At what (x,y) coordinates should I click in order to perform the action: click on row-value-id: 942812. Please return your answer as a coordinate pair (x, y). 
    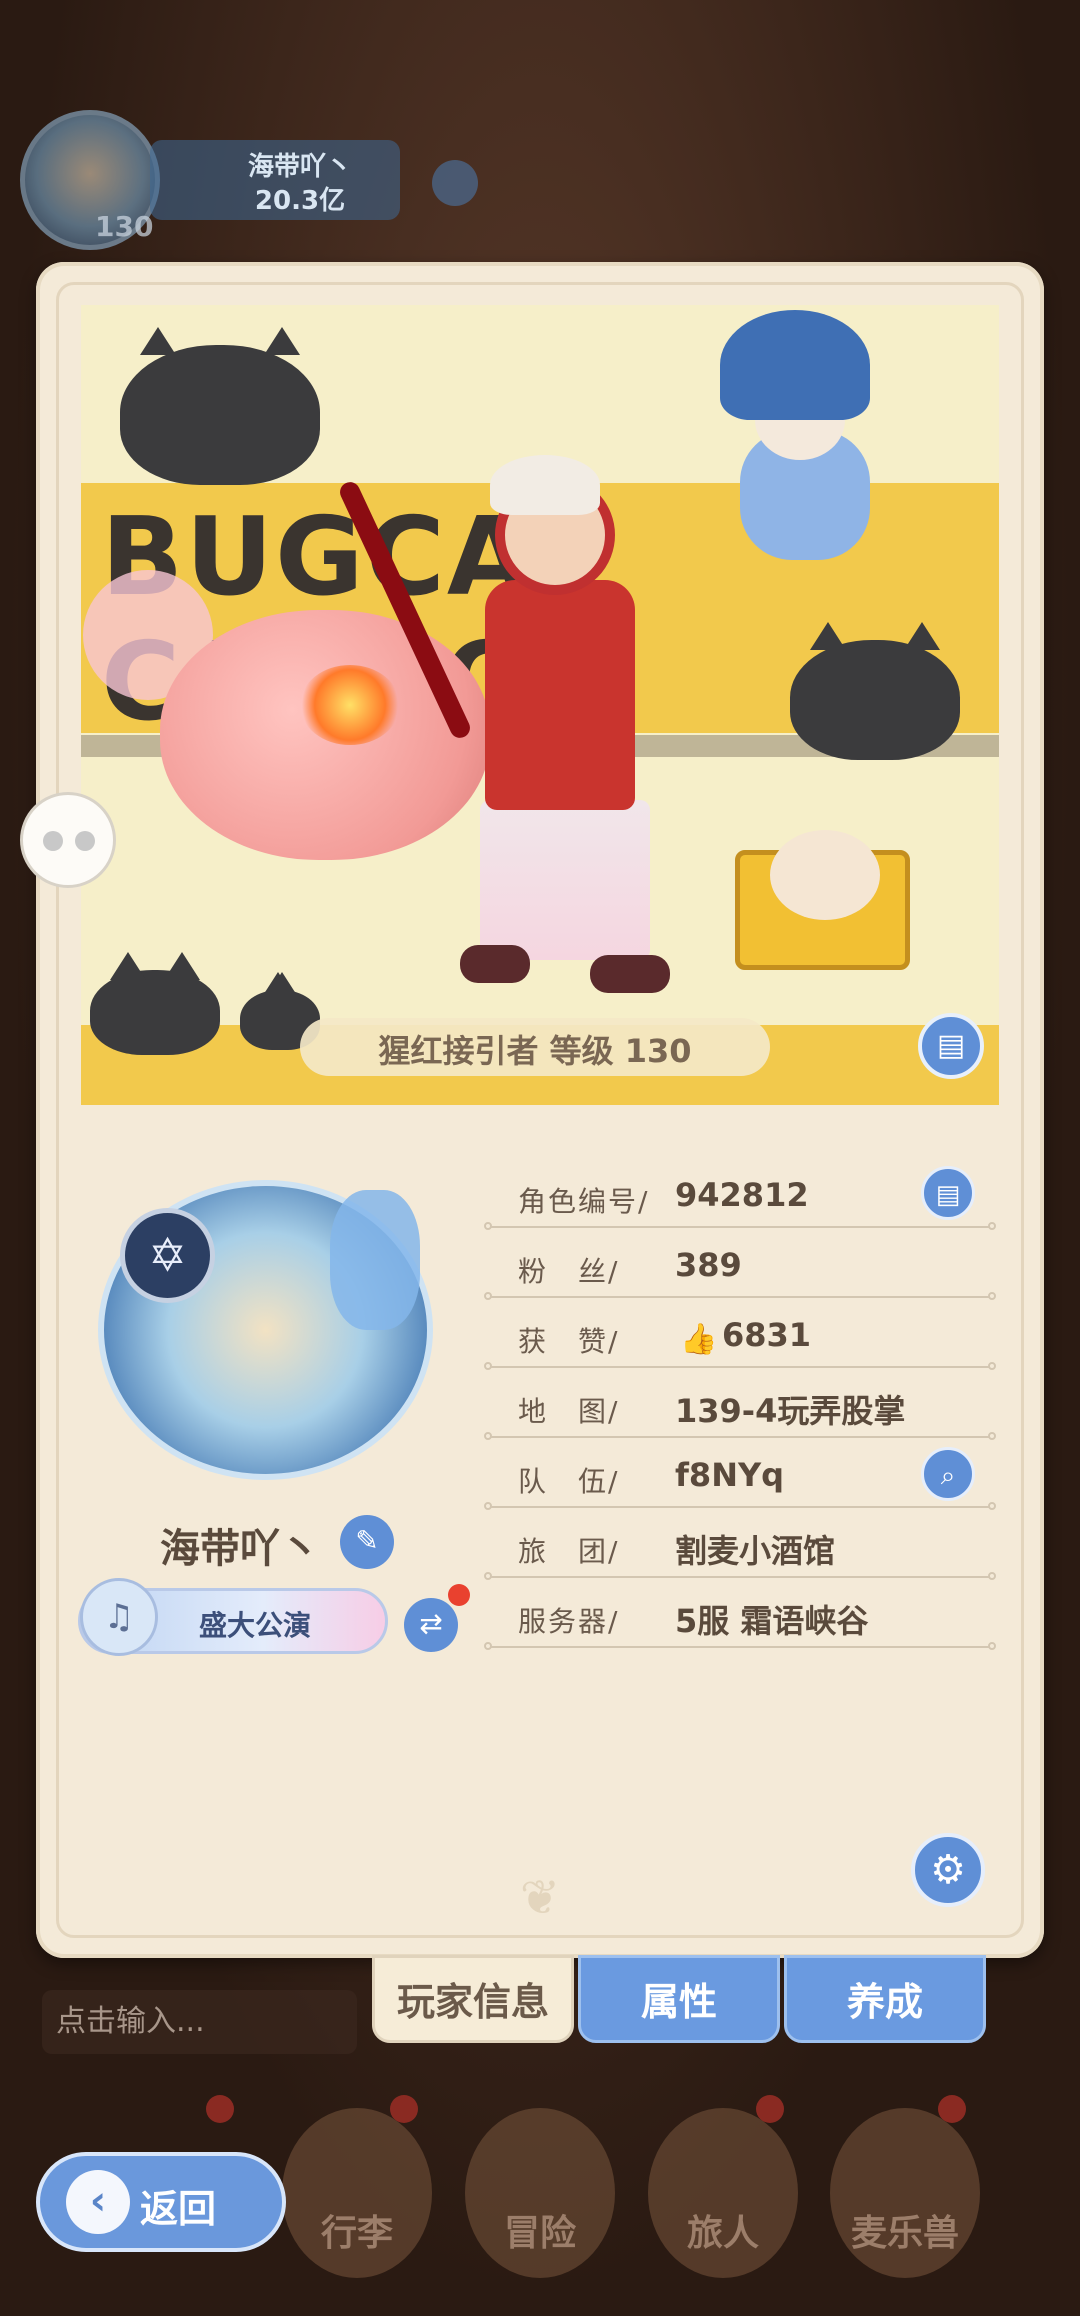
    Looking at the image, I should click on (742, 1195).